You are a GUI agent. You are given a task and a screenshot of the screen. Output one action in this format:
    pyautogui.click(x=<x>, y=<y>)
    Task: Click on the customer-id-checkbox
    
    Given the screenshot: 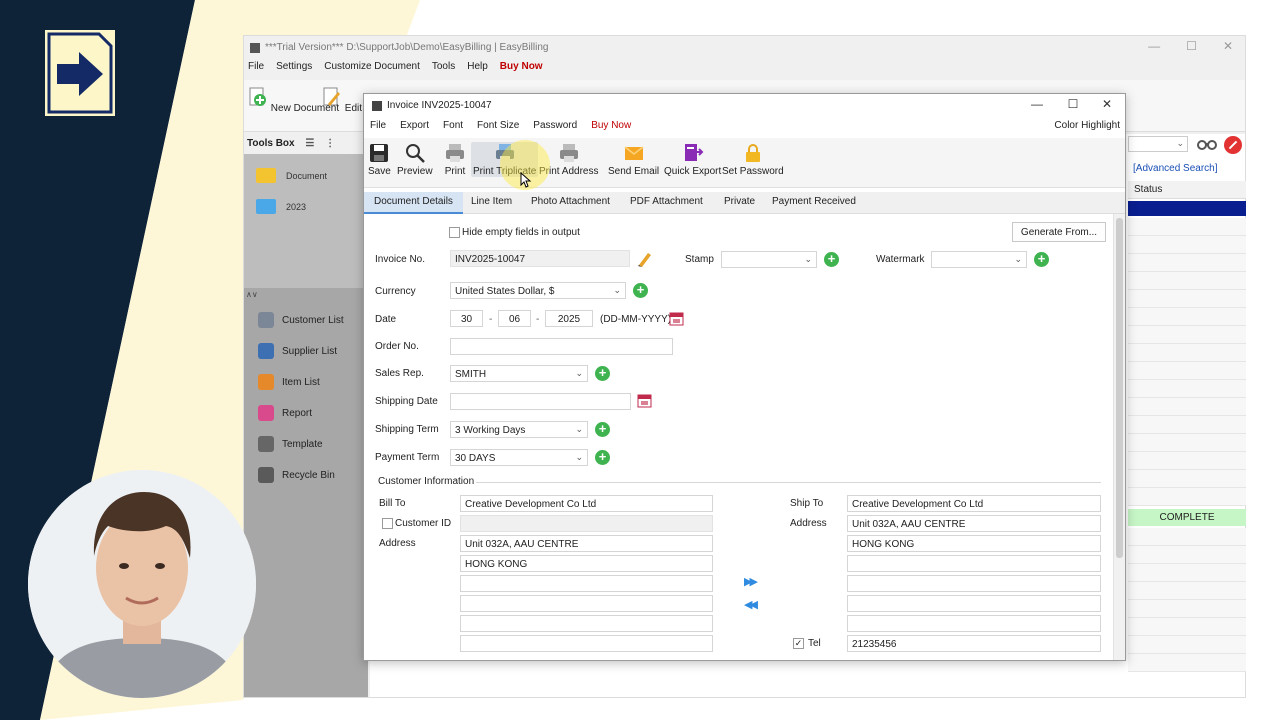 What is the action you would take?
    pyautogui.click(x=387, y=523)
    